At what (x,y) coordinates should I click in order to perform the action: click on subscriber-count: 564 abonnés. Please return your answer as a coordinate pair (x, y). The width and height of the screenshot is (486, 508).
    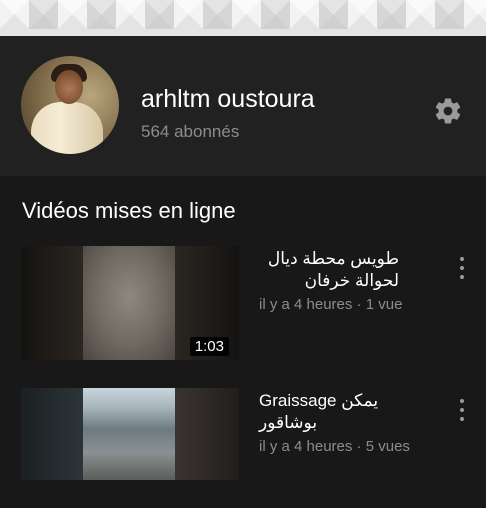
    Looking at the image, I should click on (190, 131).